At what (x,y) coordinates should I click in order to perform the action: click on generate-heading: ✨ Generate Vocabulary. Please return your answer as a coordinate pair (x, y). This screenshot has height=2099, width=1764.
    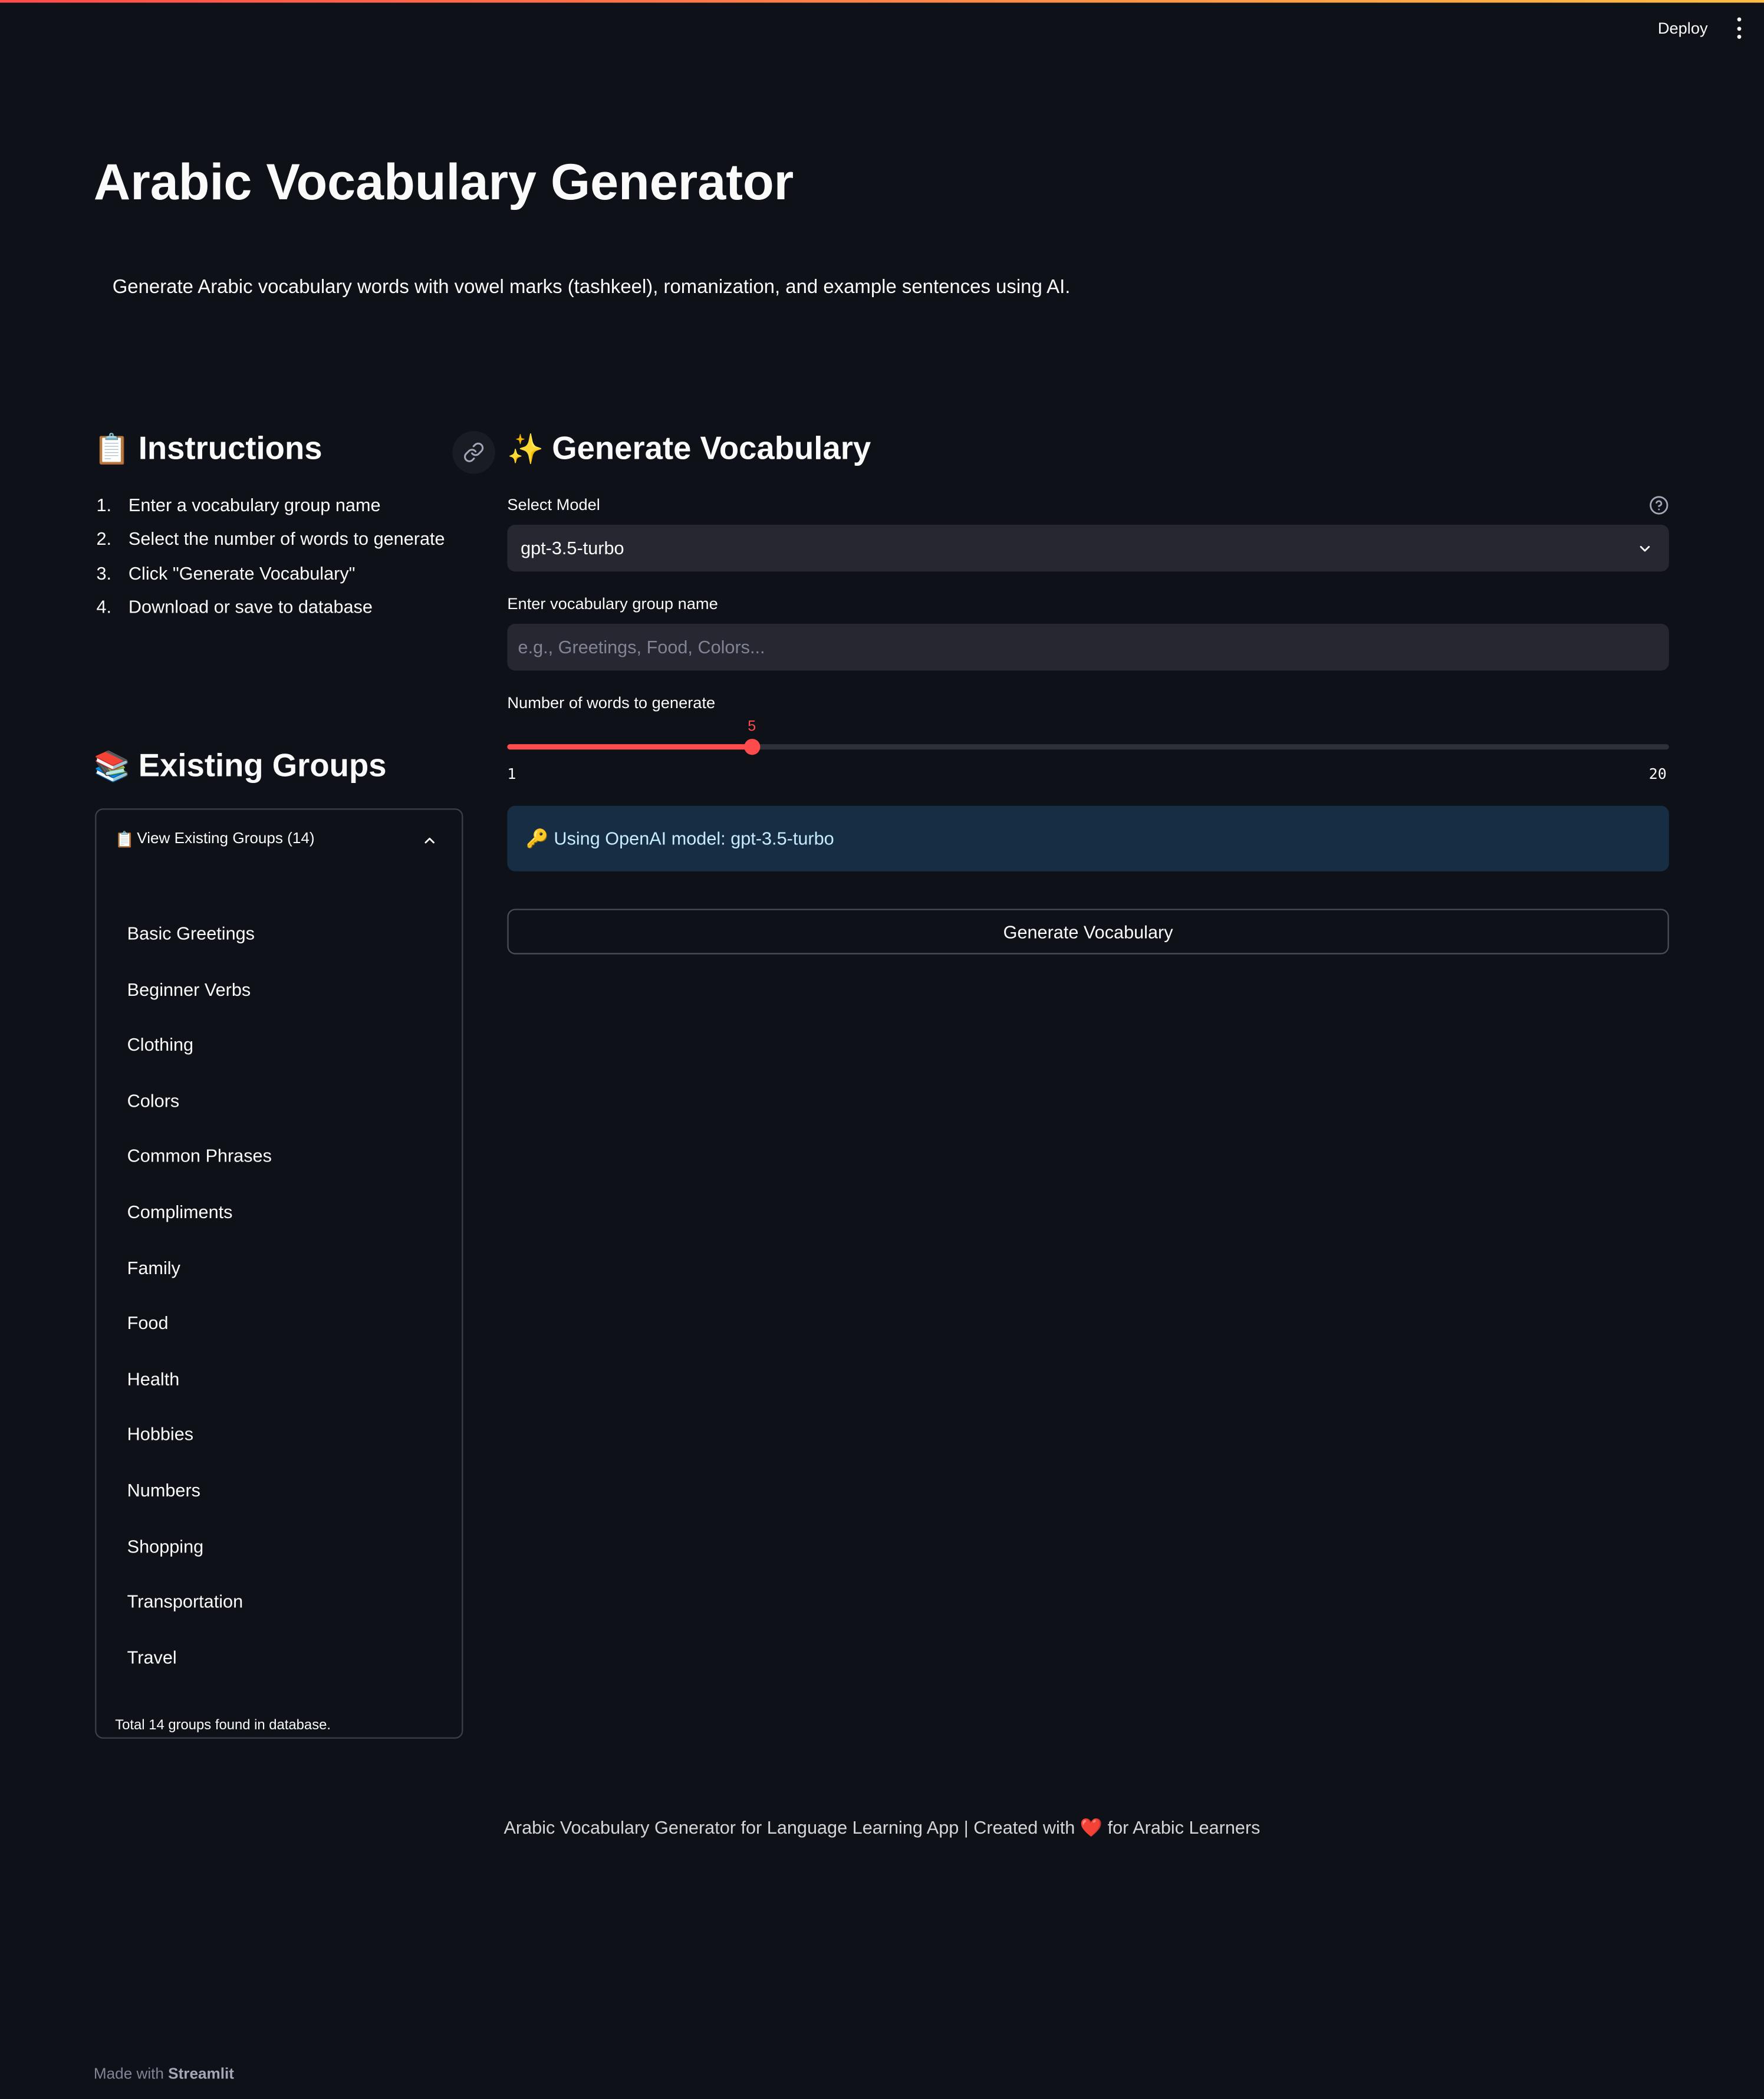
    Looking at the image, I should click on (689, 450).